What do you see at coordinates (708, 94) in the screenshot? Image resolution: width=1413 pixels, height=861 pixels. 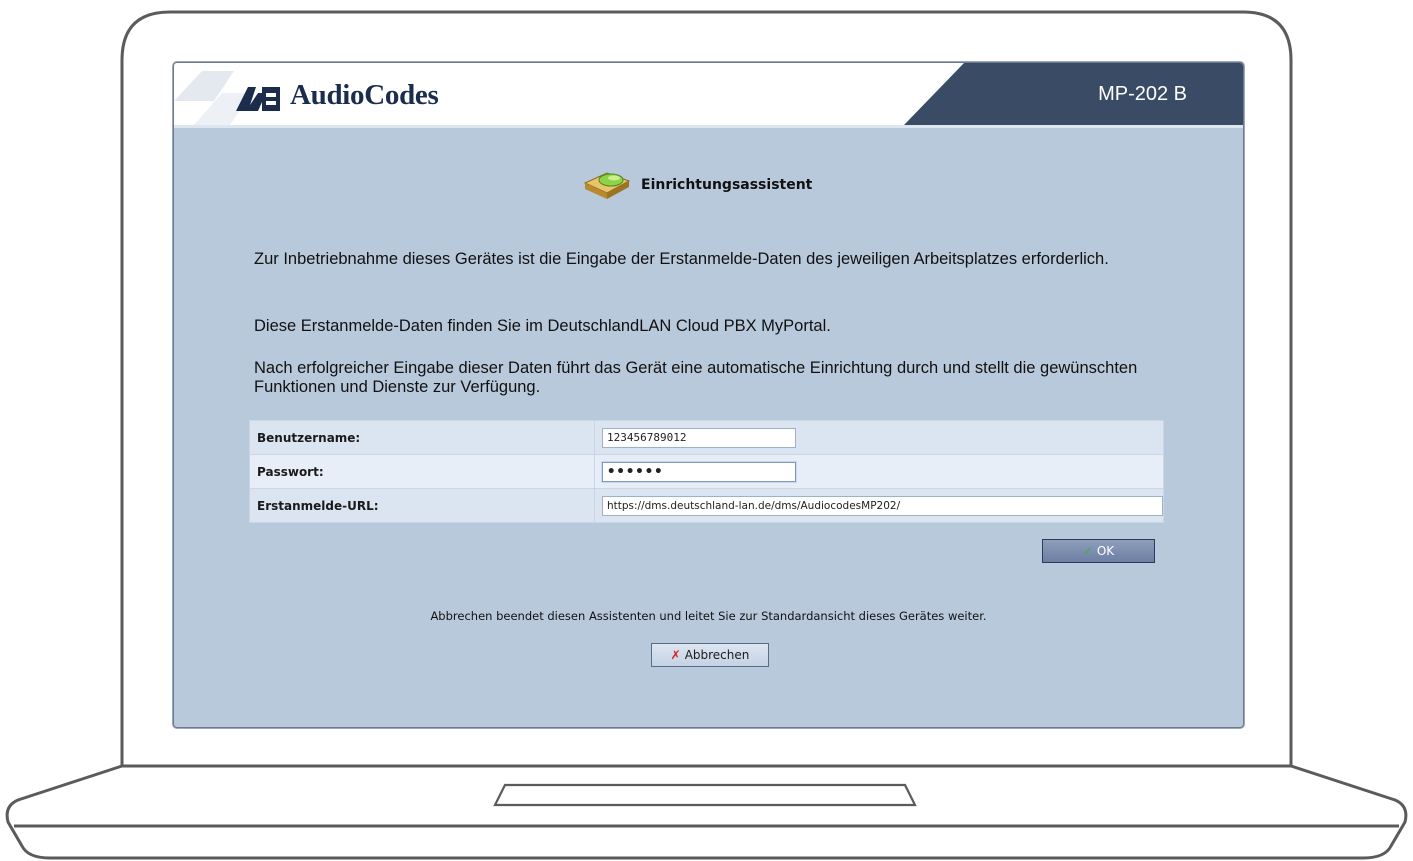 I see `header-bar: AudioCodes MP-202 B` at bounding box center [708, 94].